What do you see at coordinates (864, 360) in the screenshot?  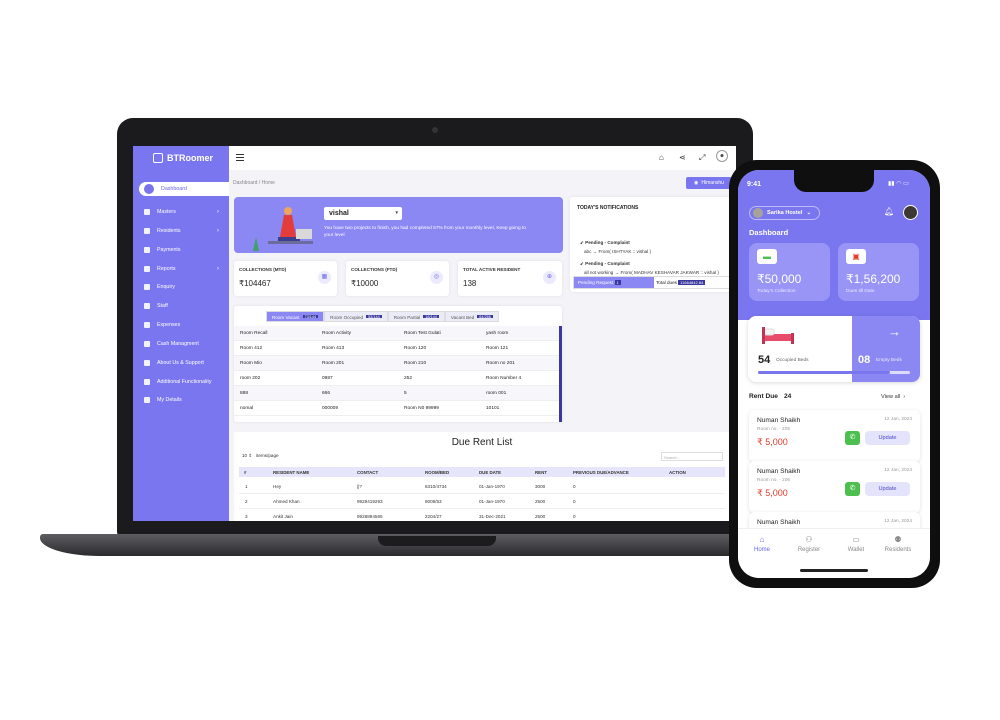 I see `empty-count: 08` at bounding box center [864, 360].